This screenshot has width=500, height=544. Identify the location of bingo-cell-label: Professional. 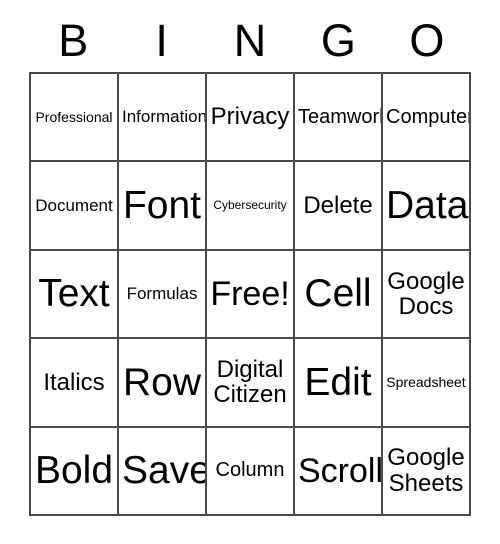
(74, 116).